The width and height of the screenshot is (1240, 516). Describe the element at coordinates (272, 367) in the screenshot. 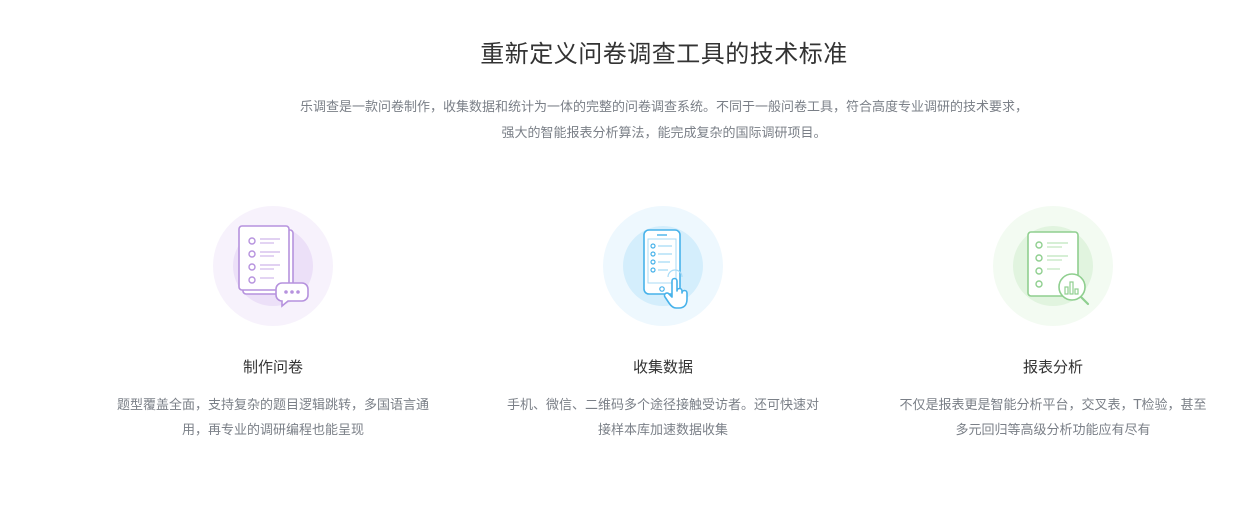

I see `feature-title: 制作问卷` at that location.